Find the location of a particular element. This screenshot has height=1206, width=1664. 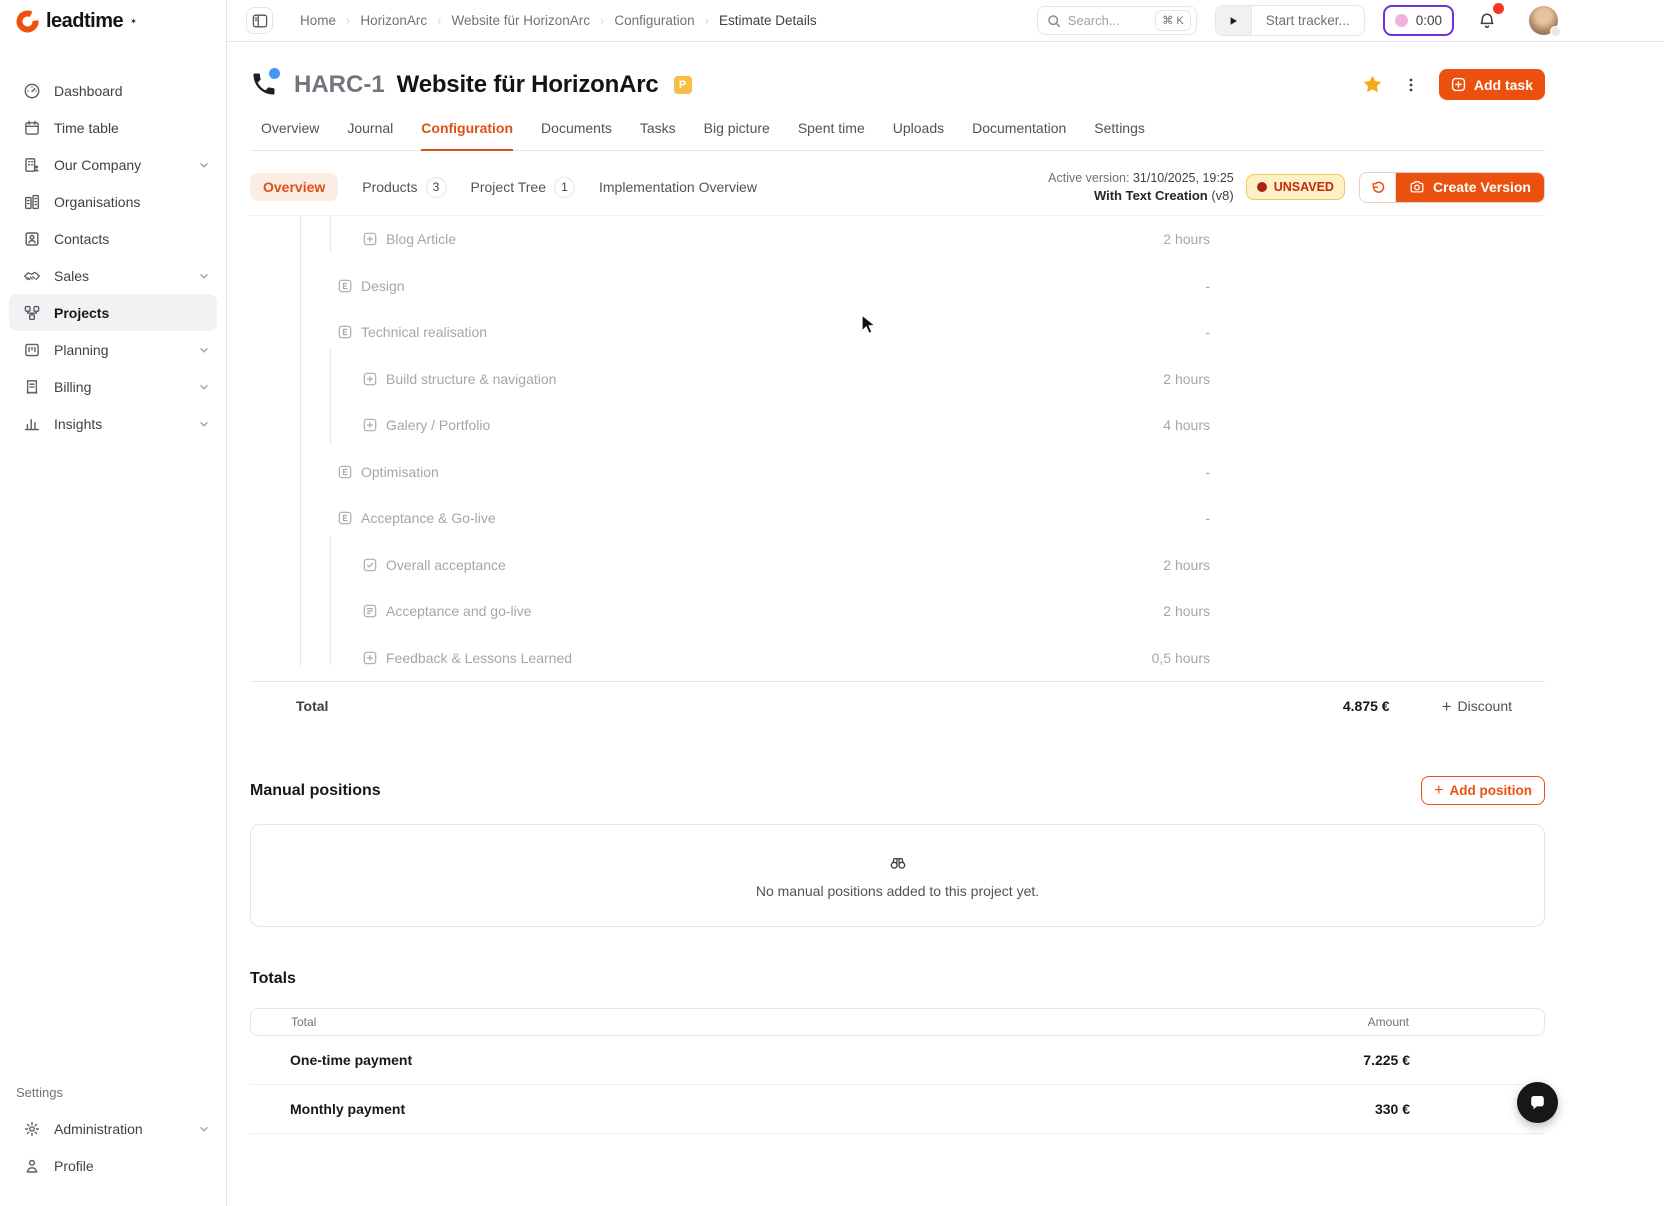

tab-big-picture: Big picture is located at coordinates (737, 135).